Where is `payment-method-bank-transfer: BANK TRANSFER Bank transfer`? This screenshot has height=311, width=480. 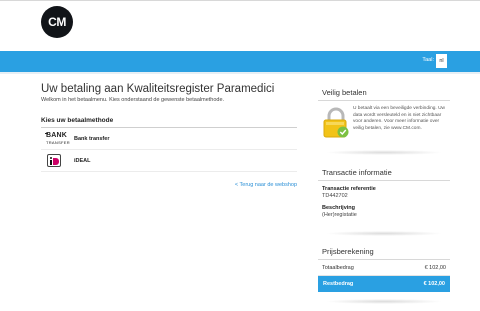 payment-method-bank-transfer: BANK TRANSFER Bank transfer is located at coordinates (169, 139).